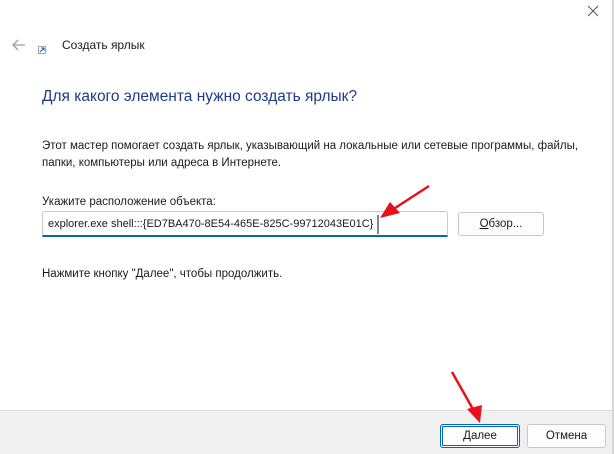 The image size is (614, 454). What do you see at coordinates (484, 224) in the screenshot?
I see `browse-button-accesskey: О` at bounding box center [484, 224].